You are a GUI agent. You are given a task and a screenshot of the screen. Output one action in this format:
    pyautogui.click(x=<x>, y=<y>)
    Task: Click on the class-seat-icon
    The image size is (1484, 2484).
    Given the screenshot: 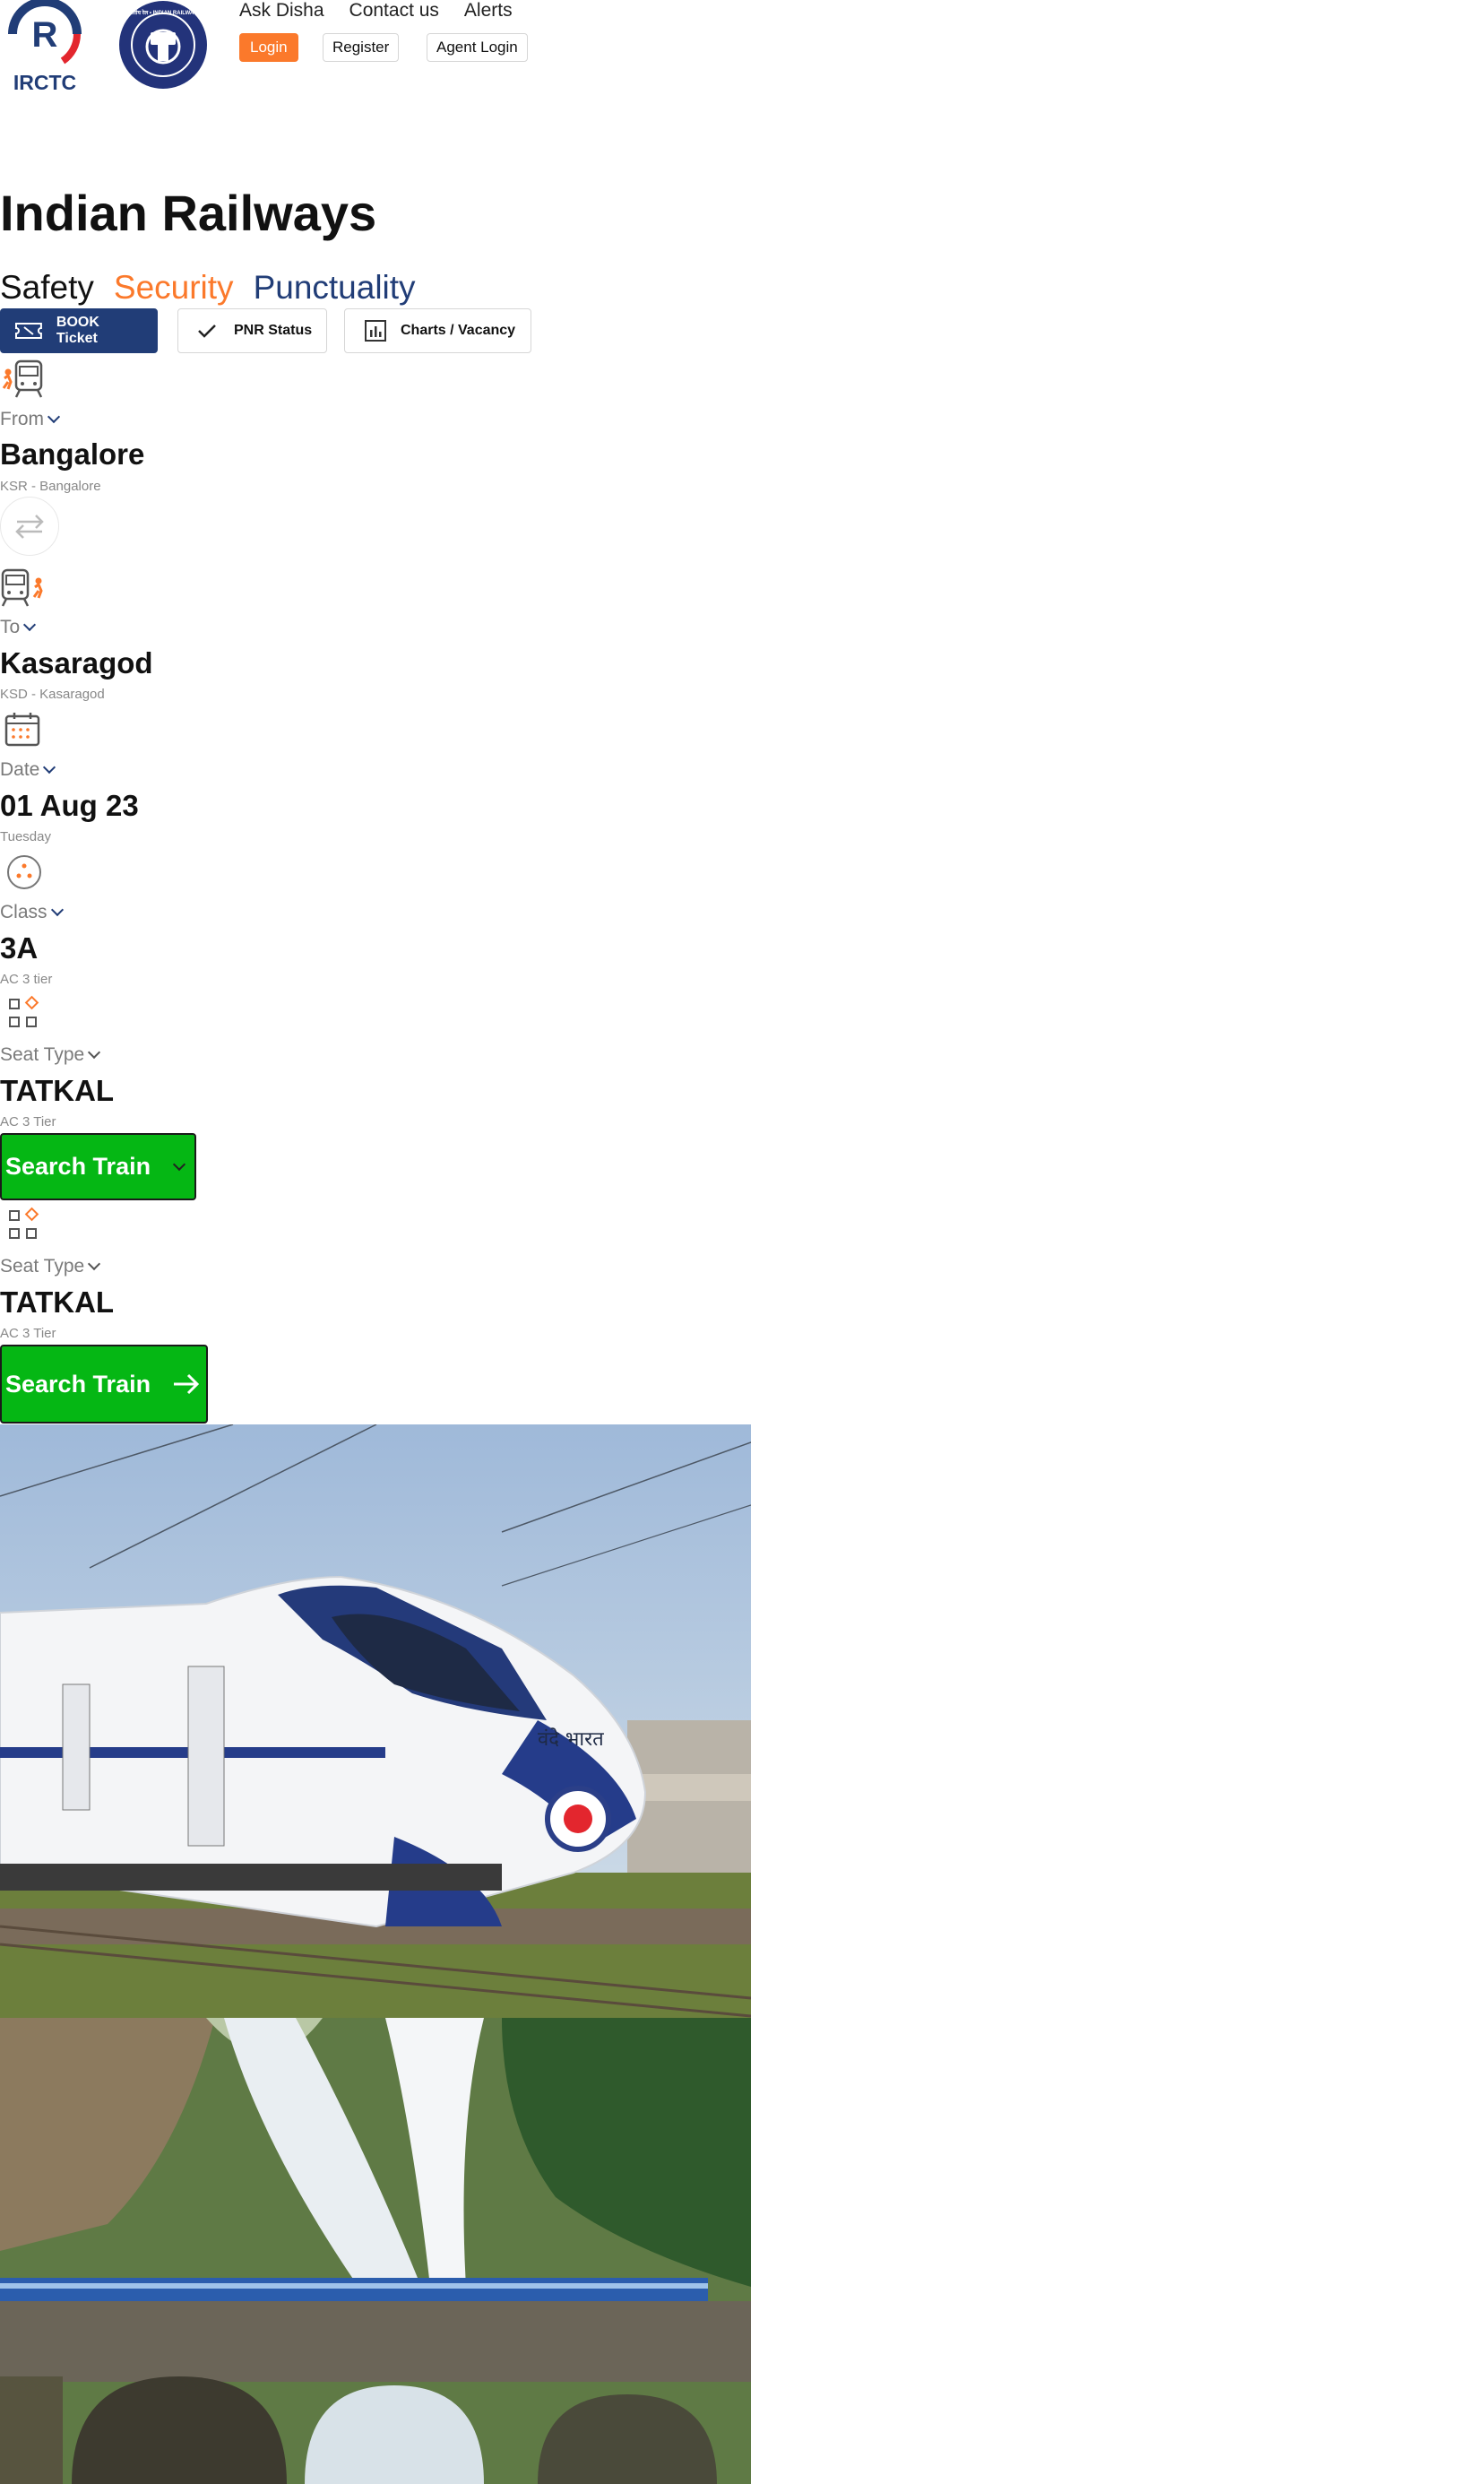 What is the action you would take?
    pyautogui.click(x=24, y=872)
    